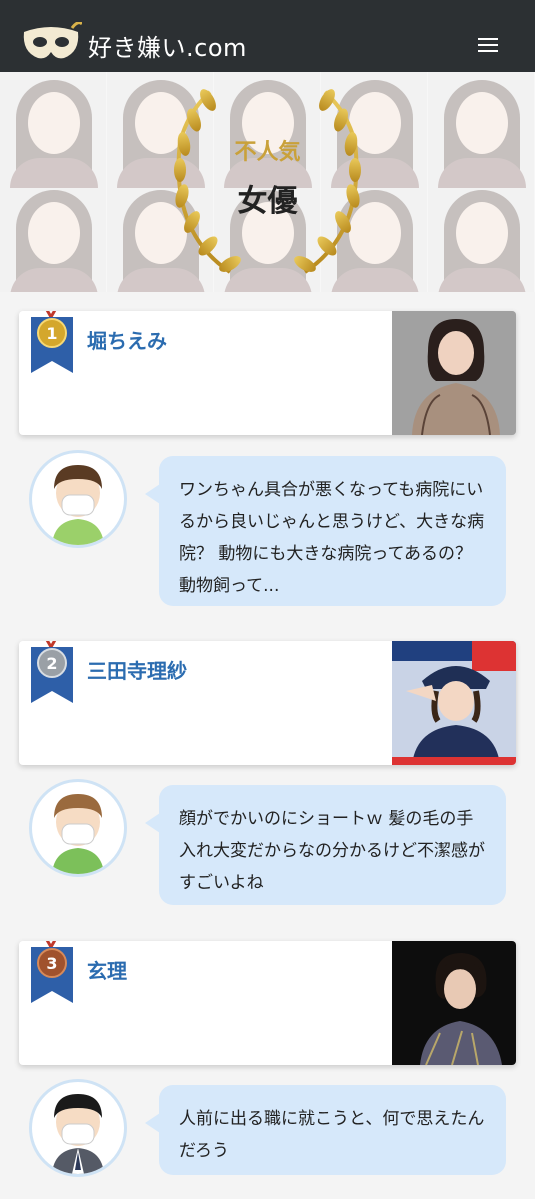  Describe the element at coordinates (267, 36) in the screenshot. I see `site-header: 好き嫌い.com` at that location.